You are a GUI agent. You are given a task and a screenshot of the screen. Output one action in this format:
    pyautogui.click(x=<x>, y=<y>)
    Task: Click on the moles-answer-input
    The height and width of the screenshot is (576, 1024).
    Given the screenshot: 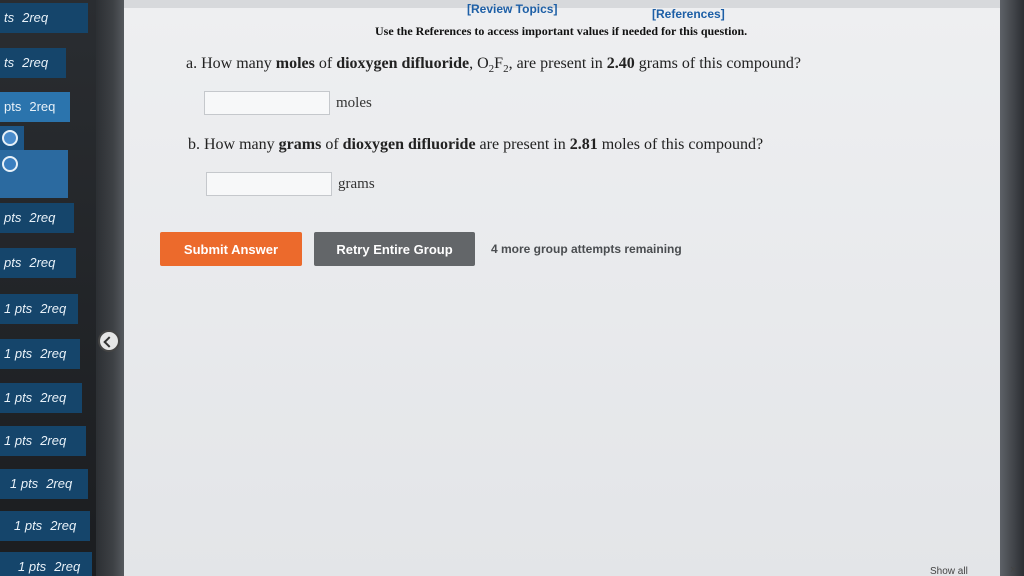 What is the action you would take?
    pyautogui.click(x=267, y=103)
    